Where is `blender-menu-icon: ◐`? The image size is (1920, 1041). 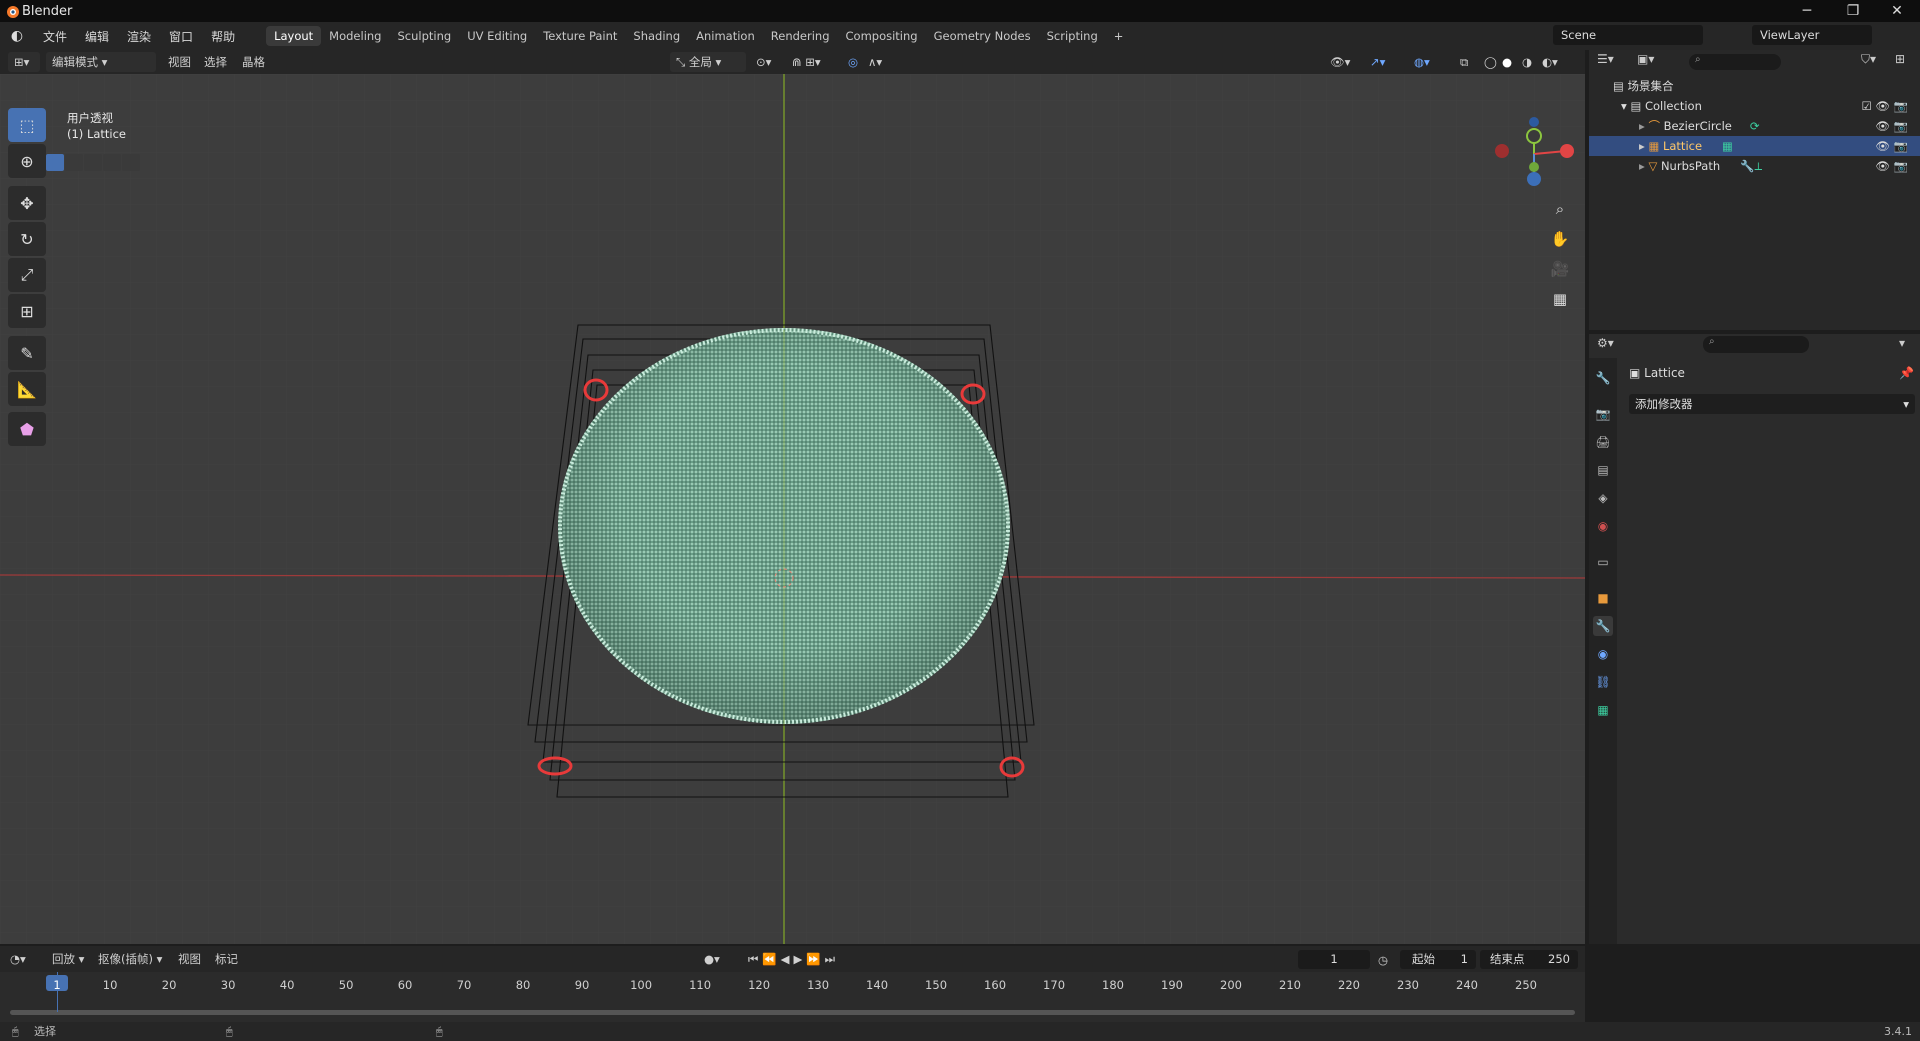
blender-menu-icon: ◐ is located at coordinates (17, 36).